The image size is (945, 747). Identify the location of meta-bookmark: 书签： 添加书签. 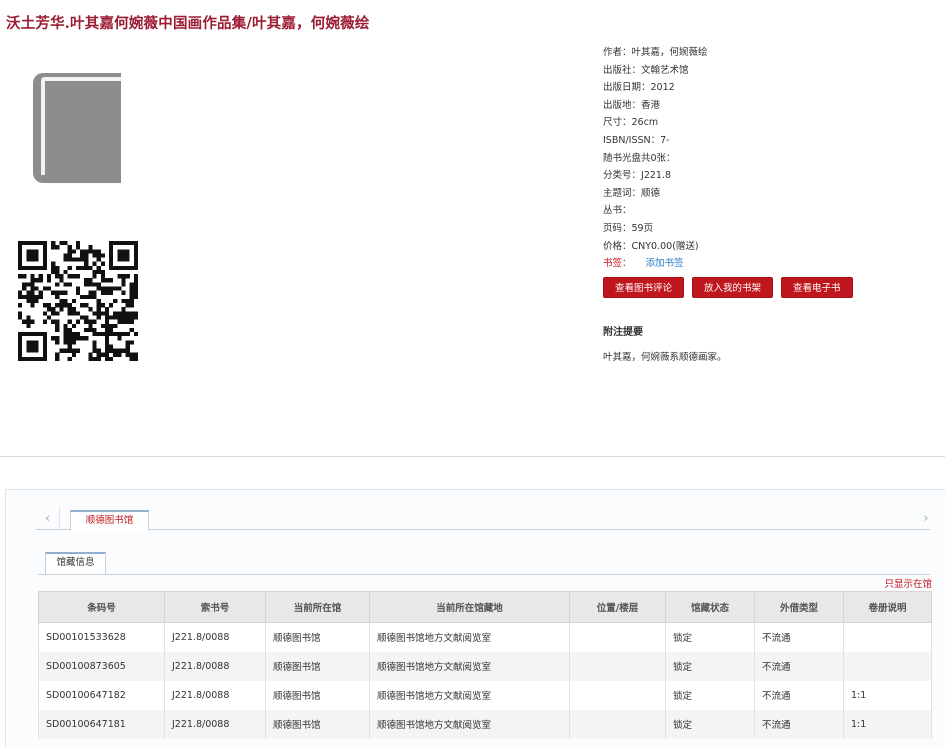
(655, 264).